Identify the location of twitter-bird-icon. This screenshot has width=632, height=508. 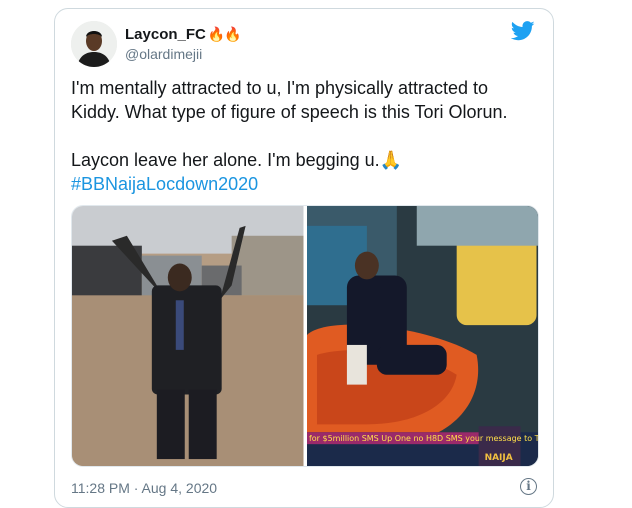
(523, 31).